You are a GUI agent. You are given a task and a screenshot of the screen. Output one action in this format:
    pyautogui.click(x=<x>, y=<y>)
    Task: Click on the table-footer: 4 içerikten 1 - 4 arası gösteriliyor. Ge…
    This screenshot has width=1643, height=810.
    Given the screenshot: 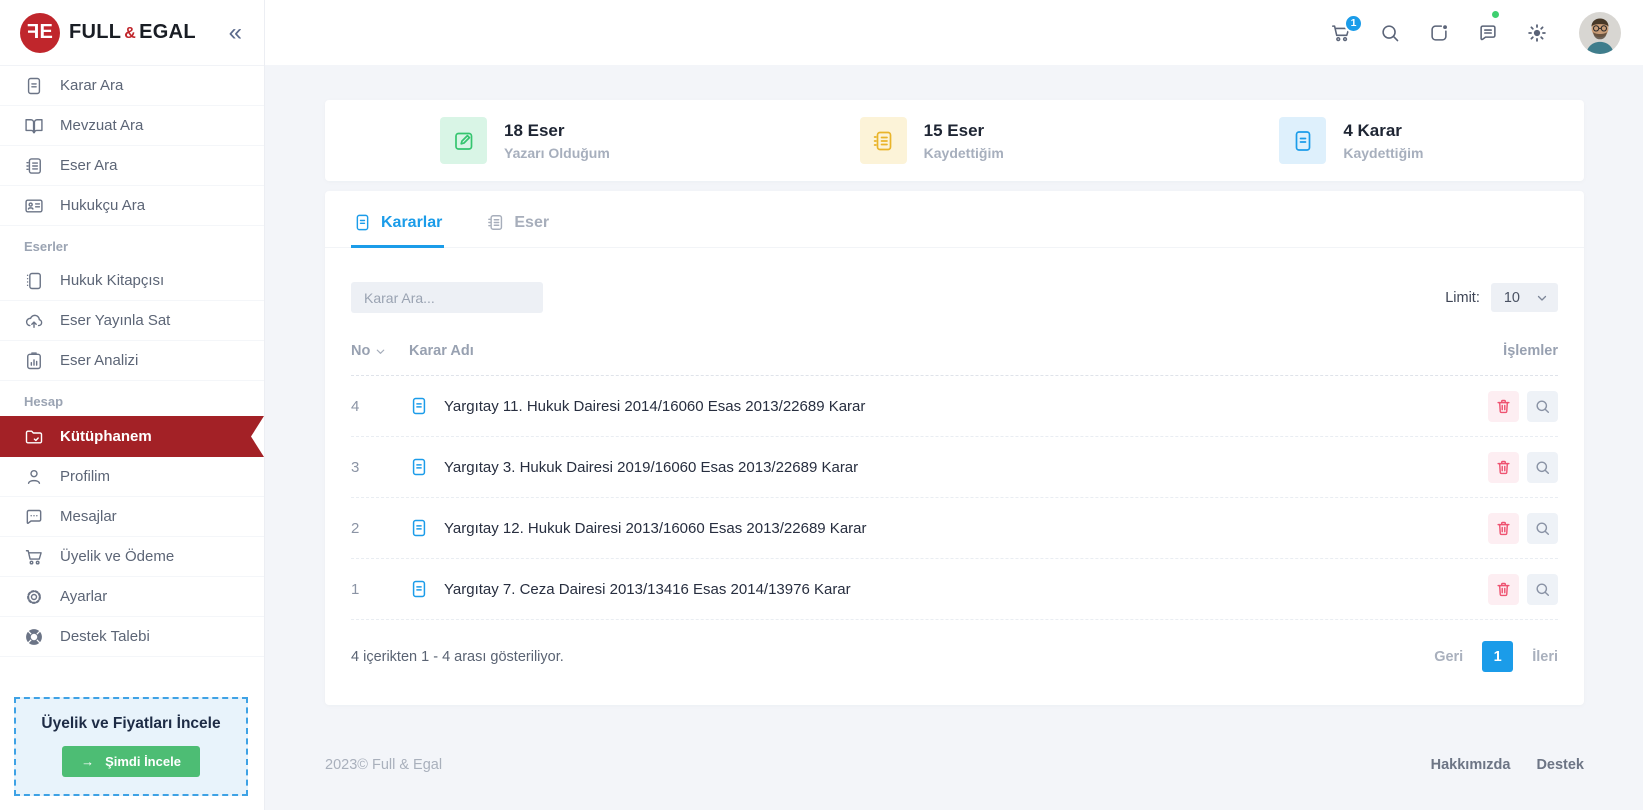 What is the action you would take?
    pyautogui.click(x=954, y=662)
    